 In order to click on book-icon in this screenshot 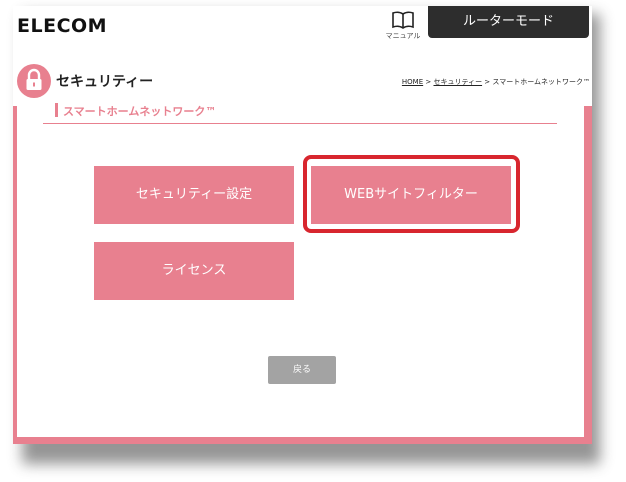, I will do `click(403, 20)`.